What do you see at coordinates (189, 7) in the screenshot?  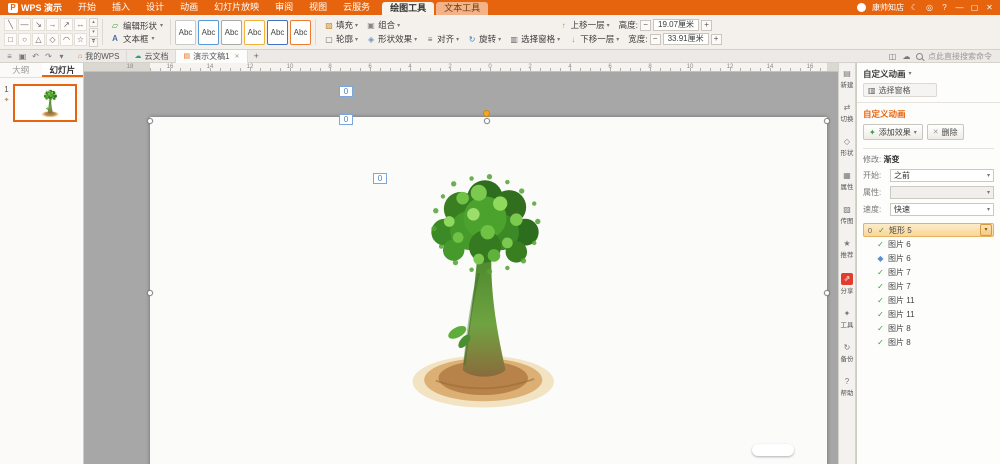 I see `menu-tab: 动画` at bounding box center [189, 7].